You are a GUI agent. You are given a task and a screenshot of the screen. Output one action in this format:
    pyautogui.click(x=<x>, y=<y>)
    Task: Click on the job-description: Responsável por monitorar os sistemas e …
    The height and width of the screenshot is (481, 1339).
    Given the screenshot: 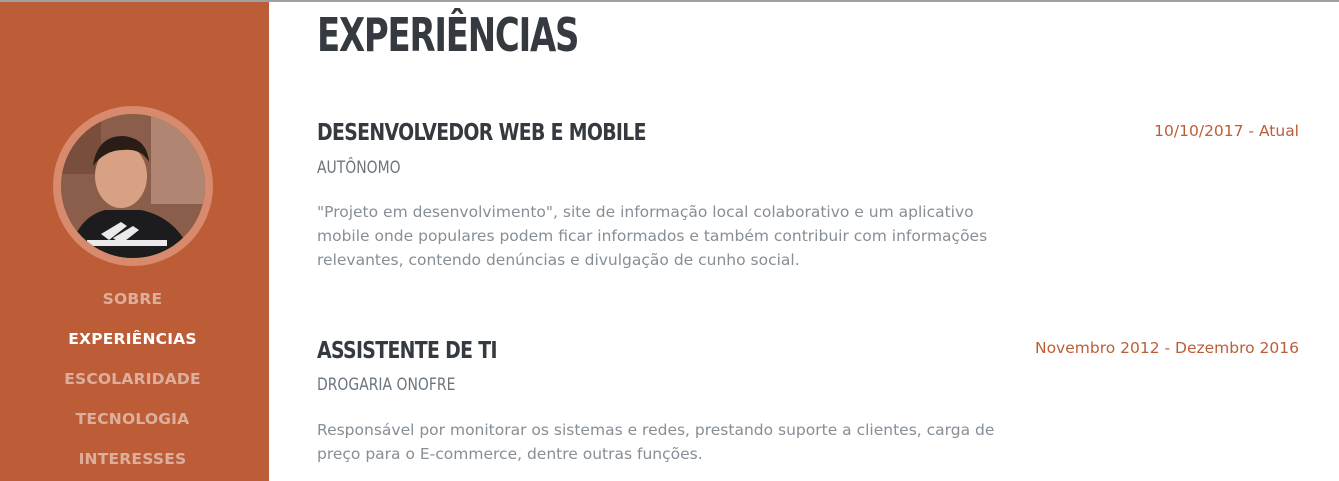 What is the action you would take?
    pyautogui.click(x=656, y=442)
    